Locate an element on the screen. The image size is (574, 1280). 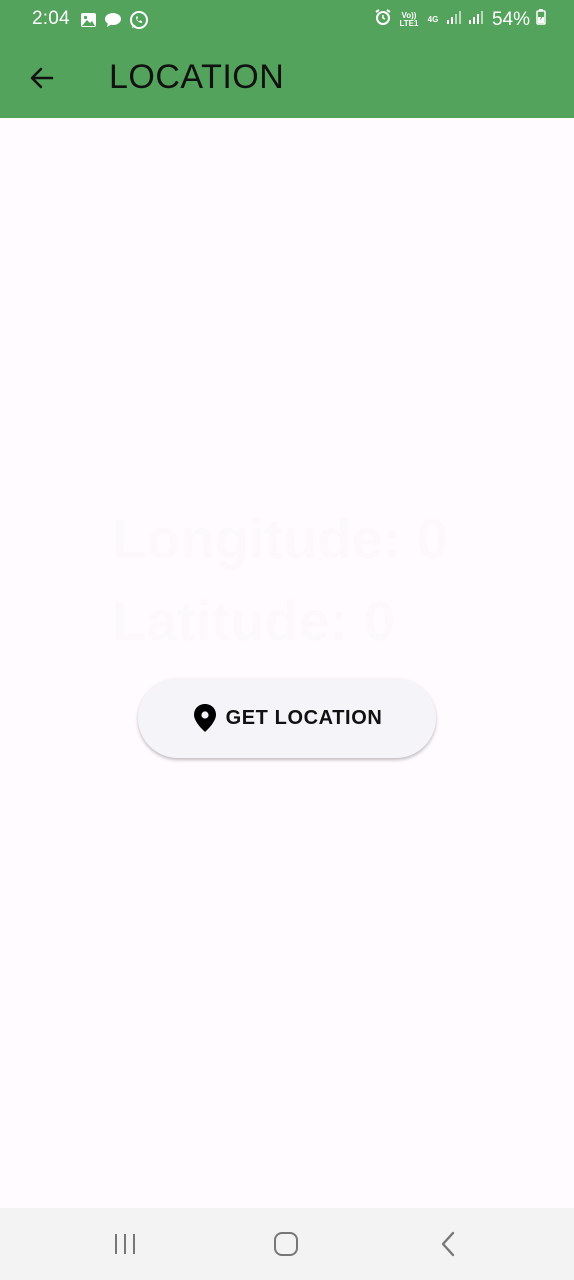
message-icon is located at coordinates (113, 22).